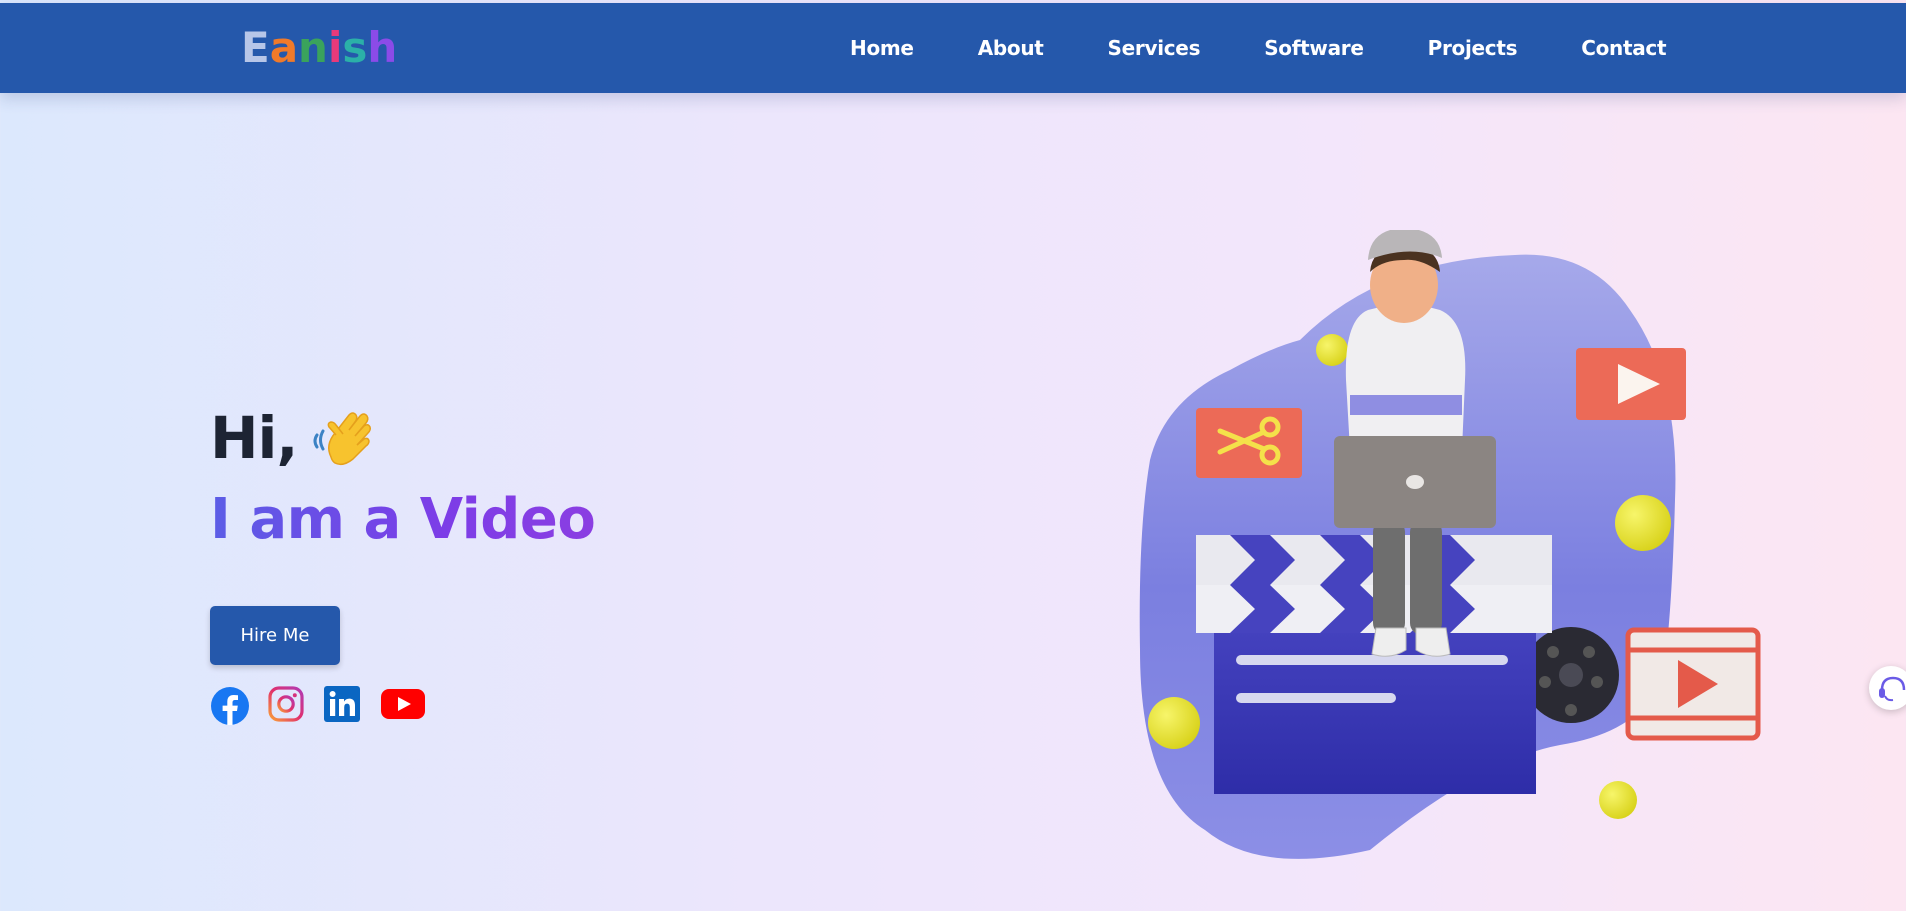 The width and height of the screenshot is (1906, 911). Describe the element at coordinates (403, 704) in the screenshot. I see `youtube-icon` at that location.